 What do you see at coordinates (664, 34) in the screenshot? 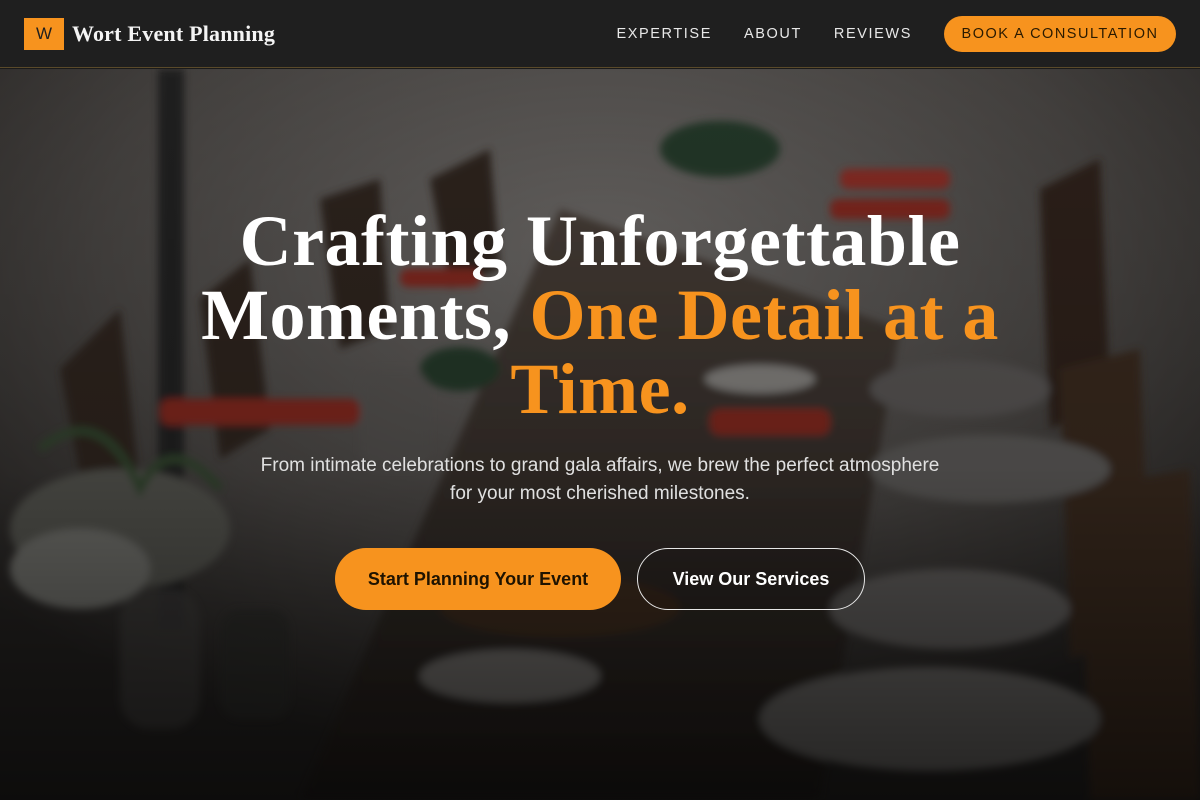
I see `nav-link-expertise: EXPERTISE` at bounding box center [664, 34].